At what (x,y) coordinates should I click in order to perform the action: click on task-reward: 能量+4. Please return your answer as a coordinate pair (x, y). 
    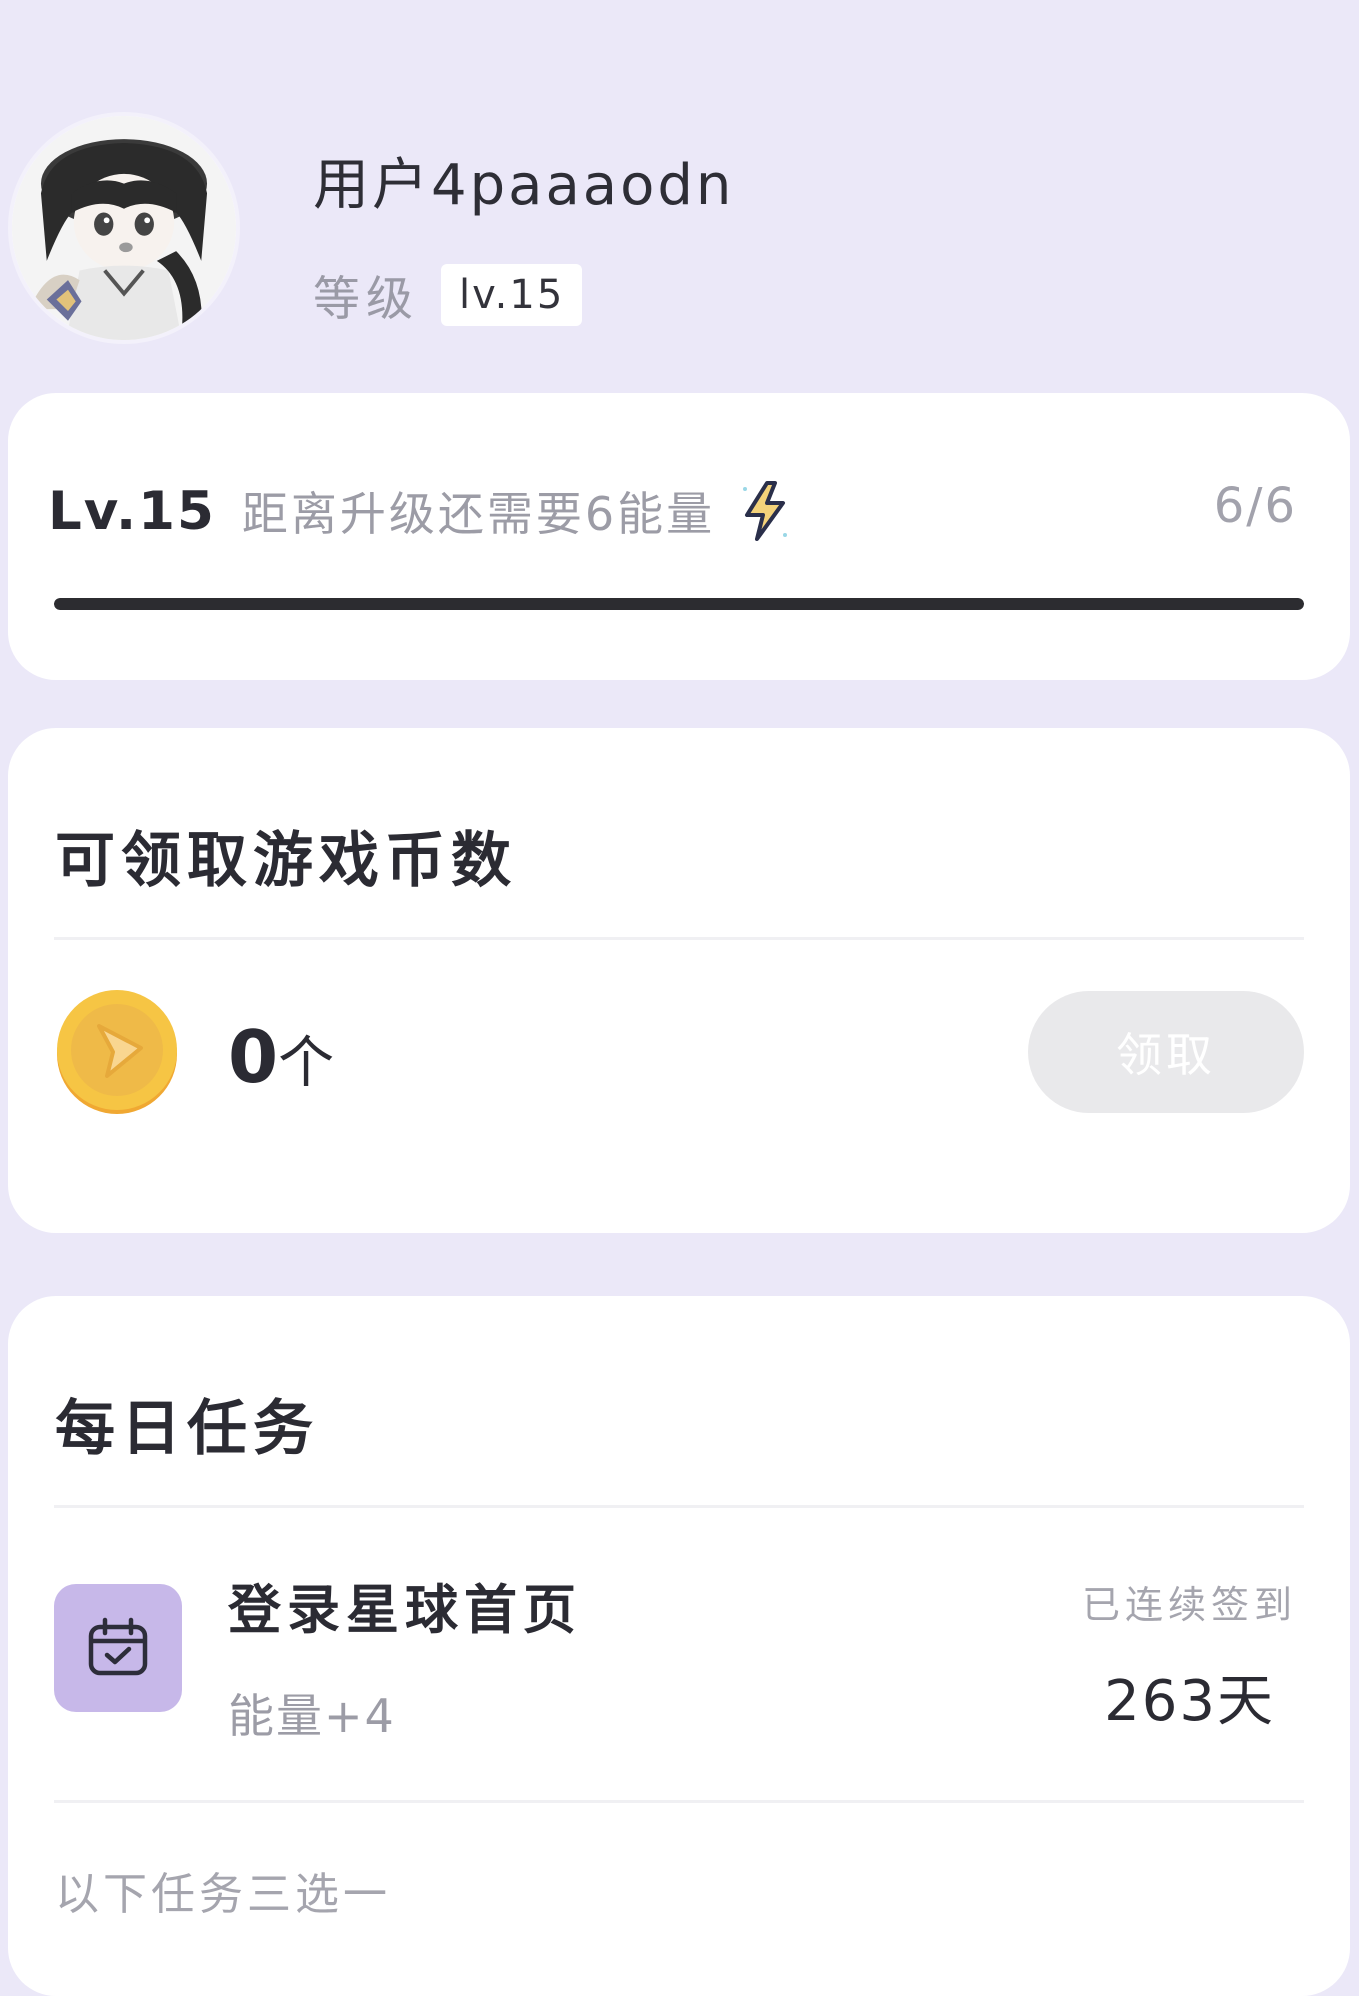
    Looking at the image, I should click on (312, 1716).